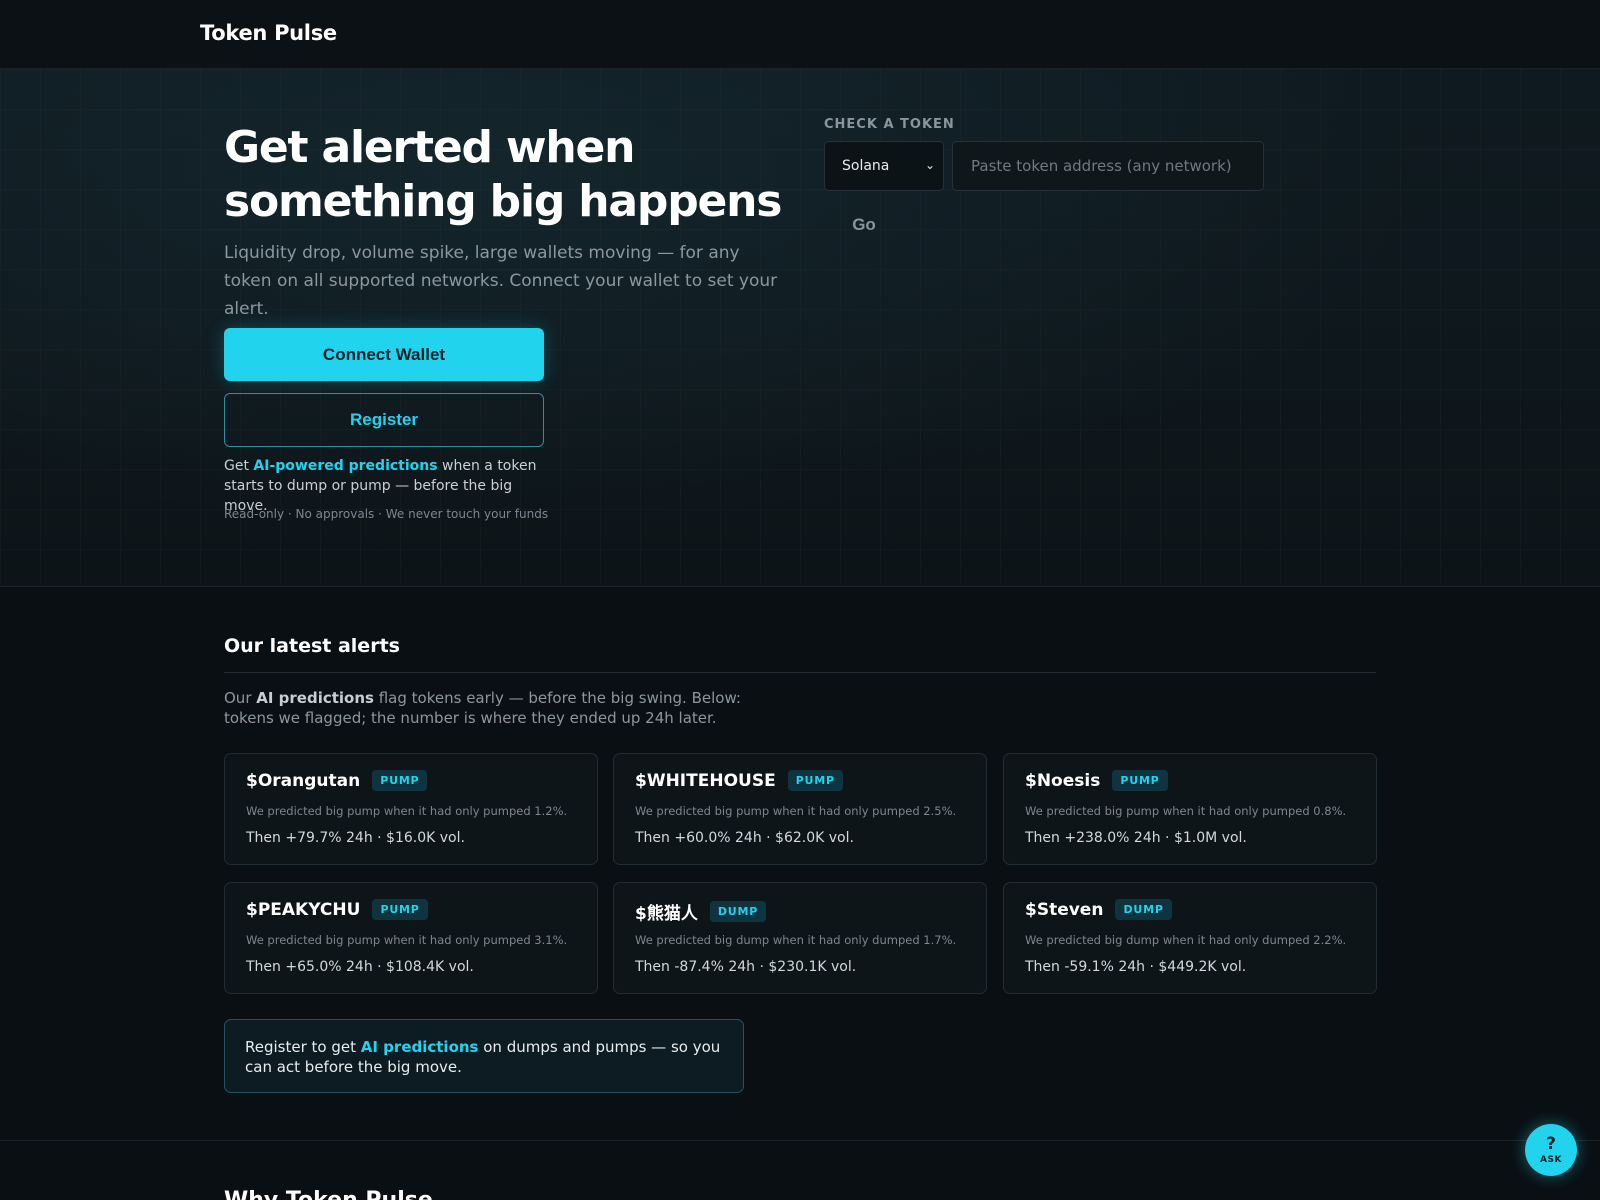  Describe the element at coordinates (1108, 166) in the screenshot. I see `token-address-input` at that location.